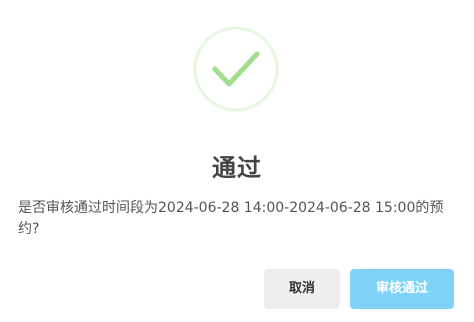  I want to click on approve-button: 审核通过, so click(402, 289).